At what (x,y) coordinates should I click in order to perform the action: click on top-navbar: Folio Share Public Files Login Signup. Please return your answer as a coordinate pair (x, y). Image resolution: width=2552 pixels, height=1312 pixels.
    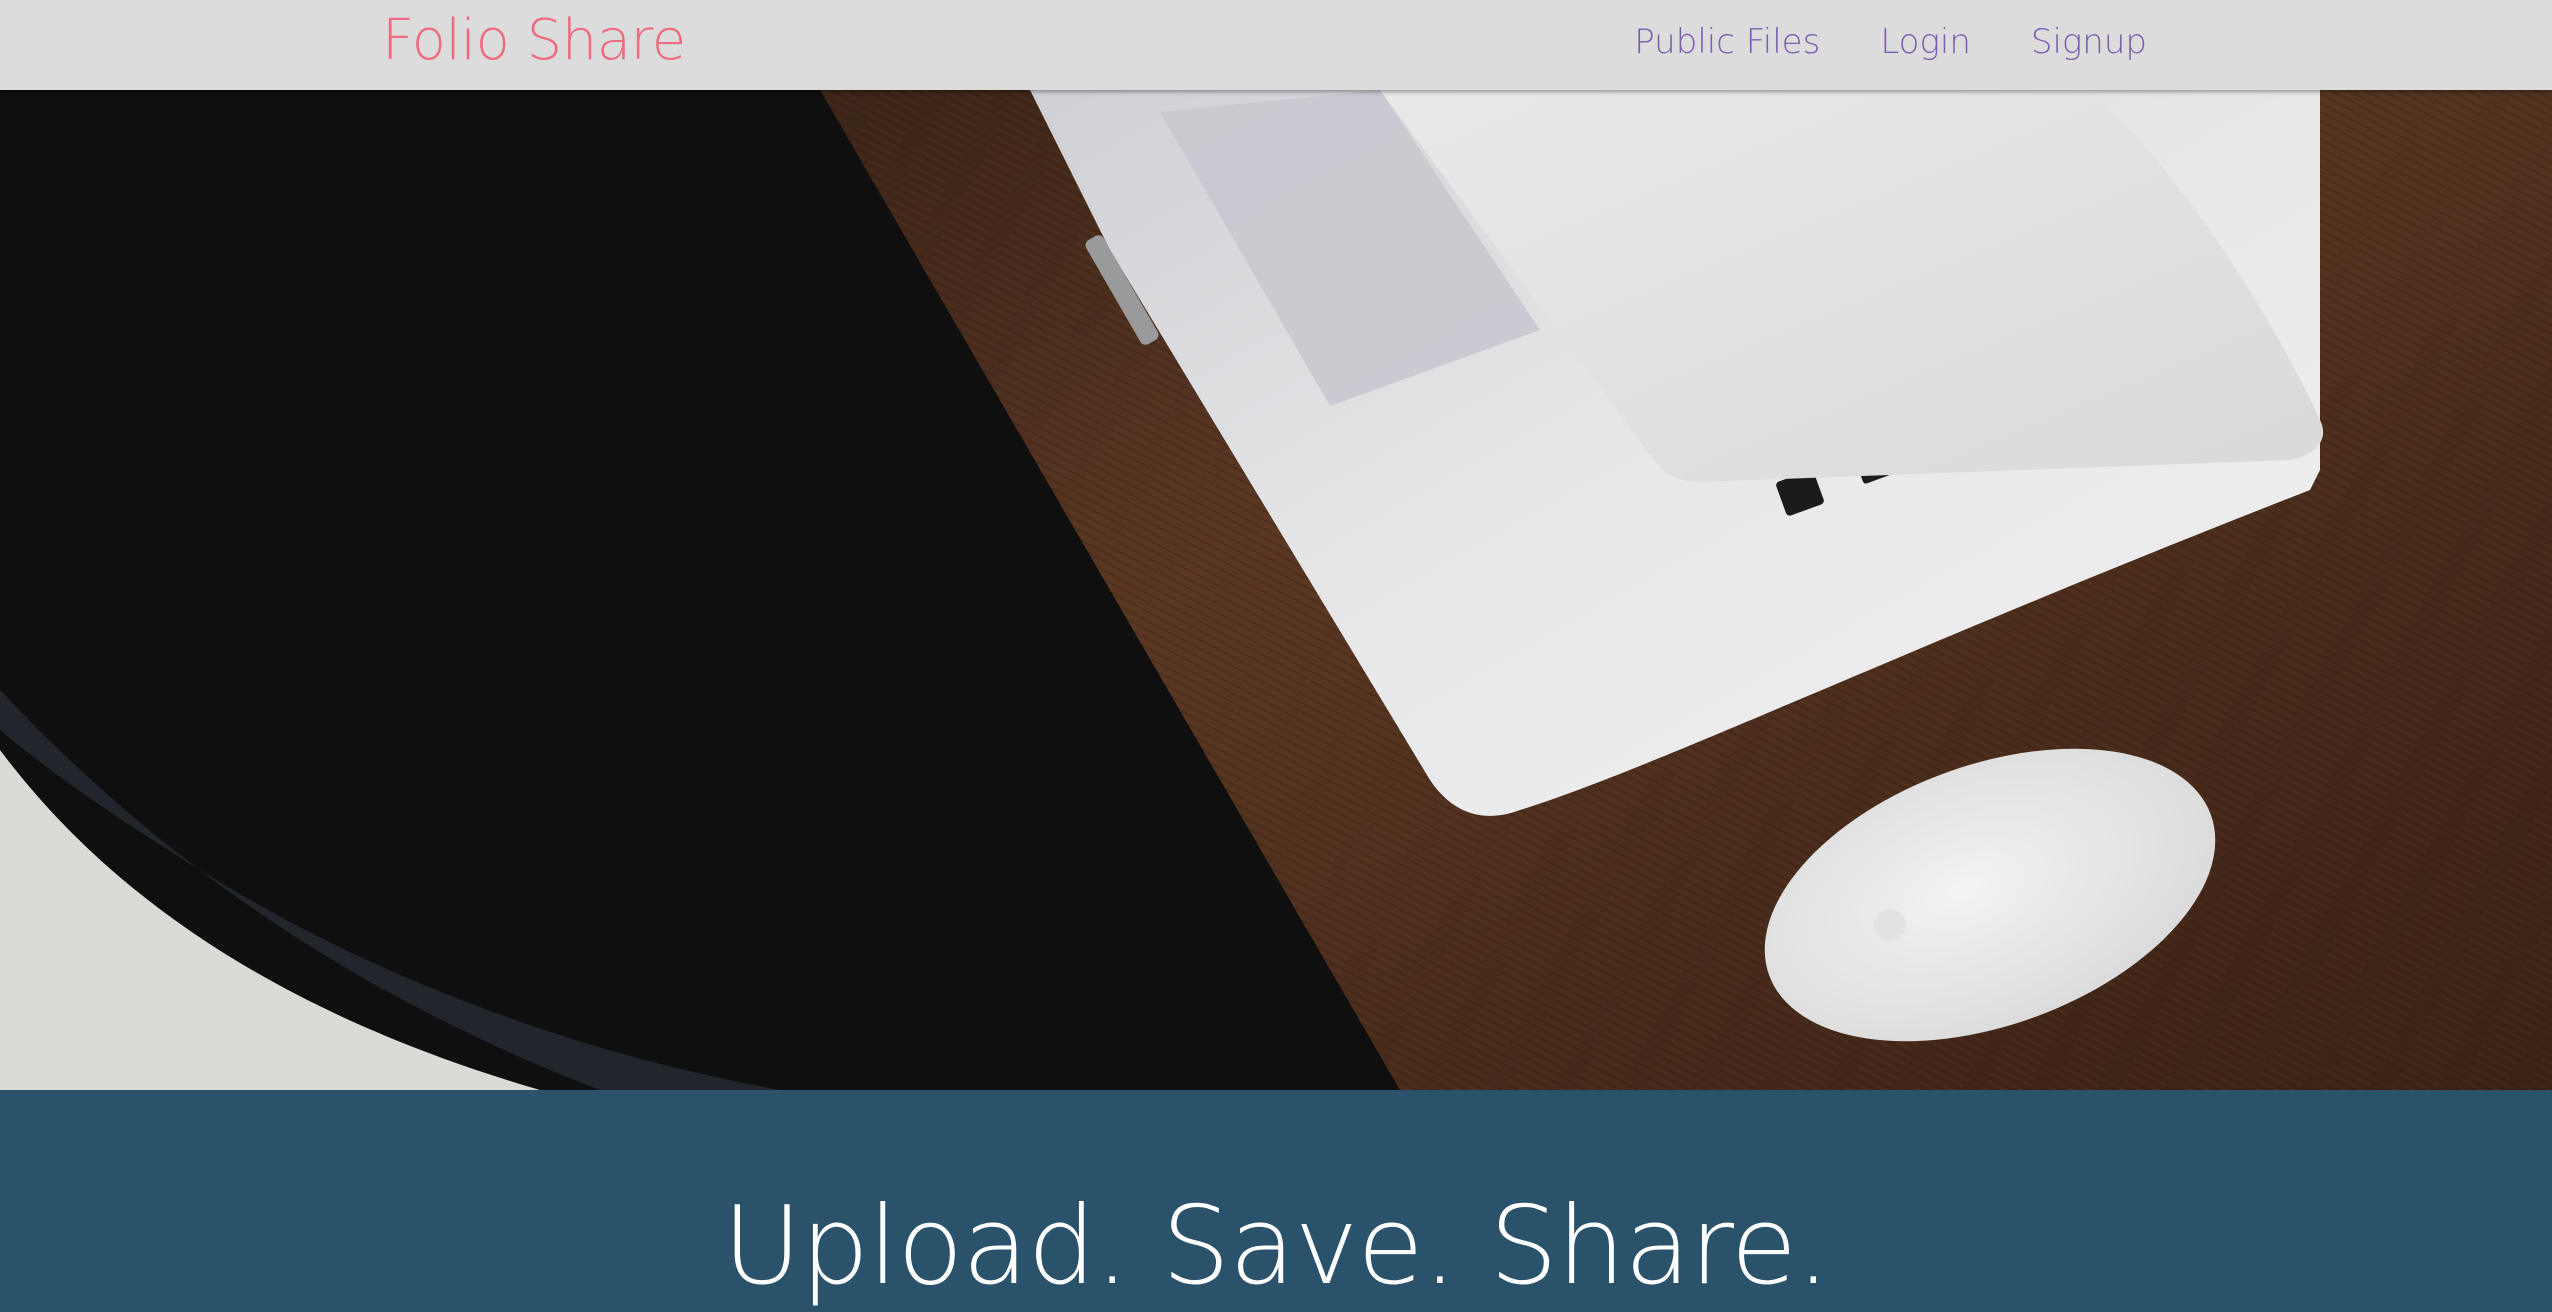
    Looking at the image, I should click on (1276, 45).